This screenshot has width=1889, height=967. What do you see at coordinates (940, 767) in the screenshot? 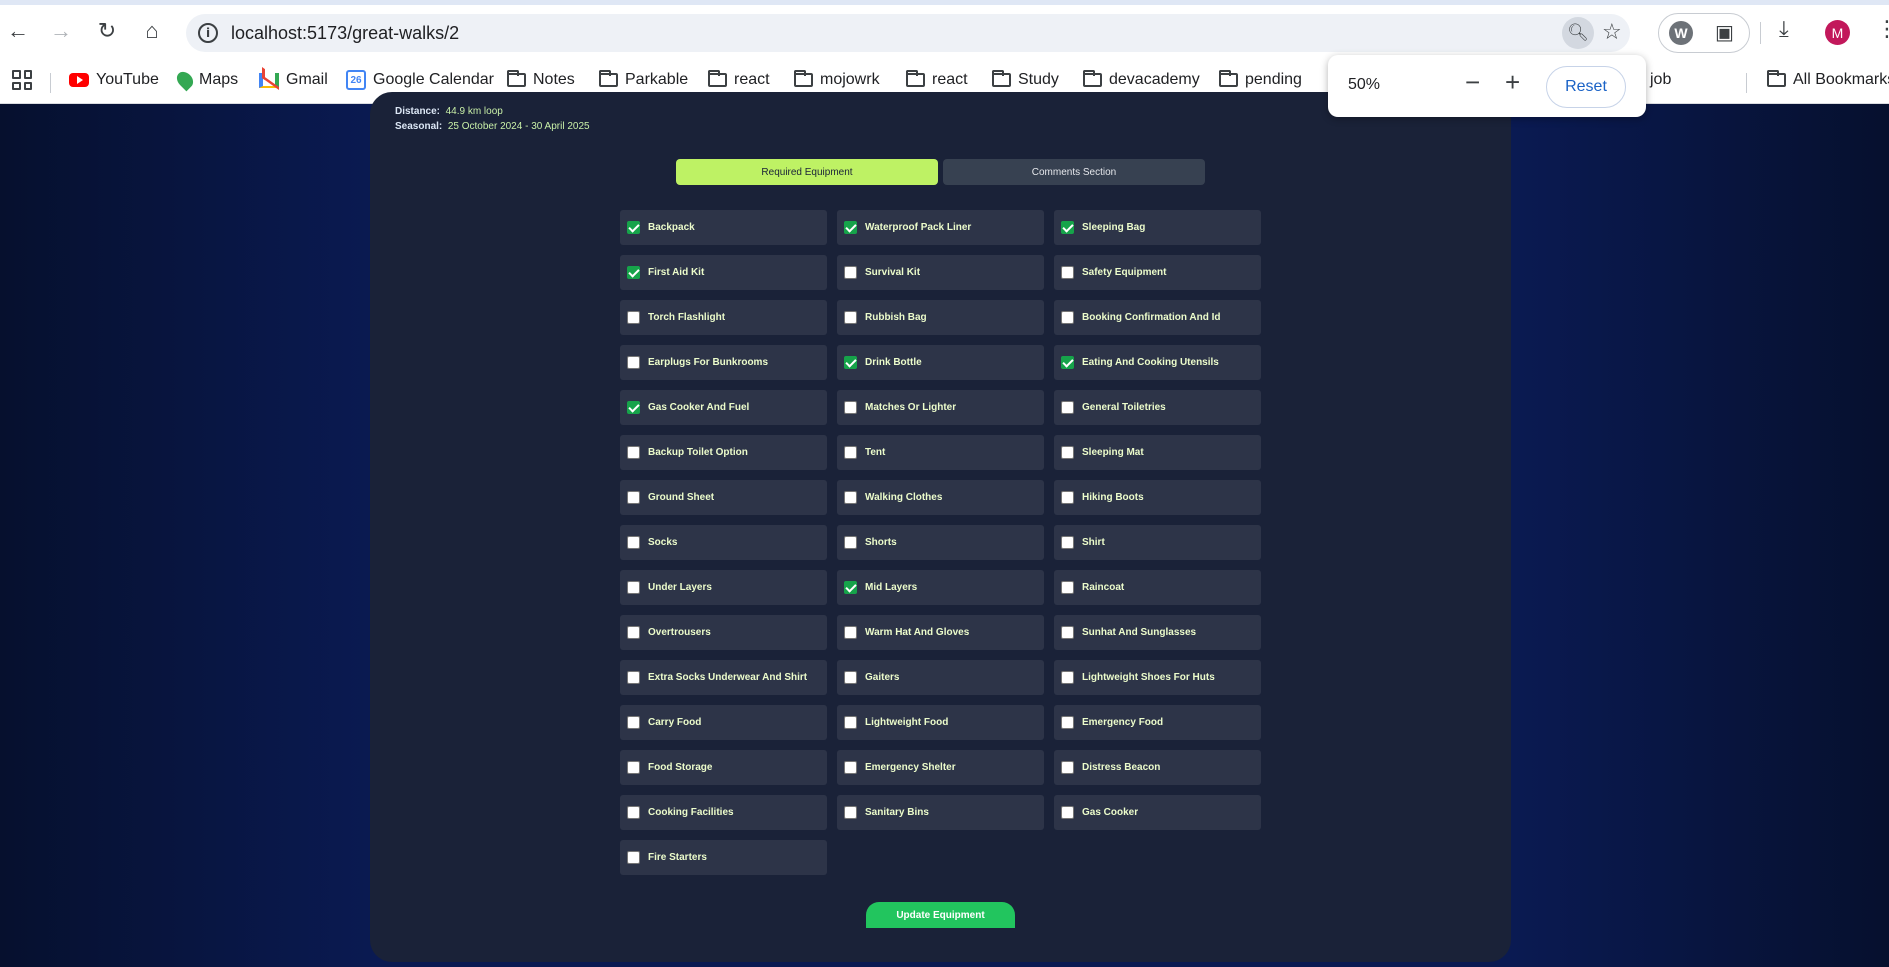
I see `equipment-item: Emergency Shelter` at bounding box center [940, 767].